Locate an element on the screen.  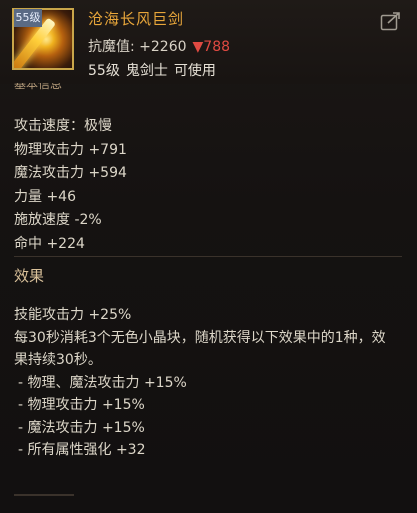
footer-divider is located at coordinates (44, 495).